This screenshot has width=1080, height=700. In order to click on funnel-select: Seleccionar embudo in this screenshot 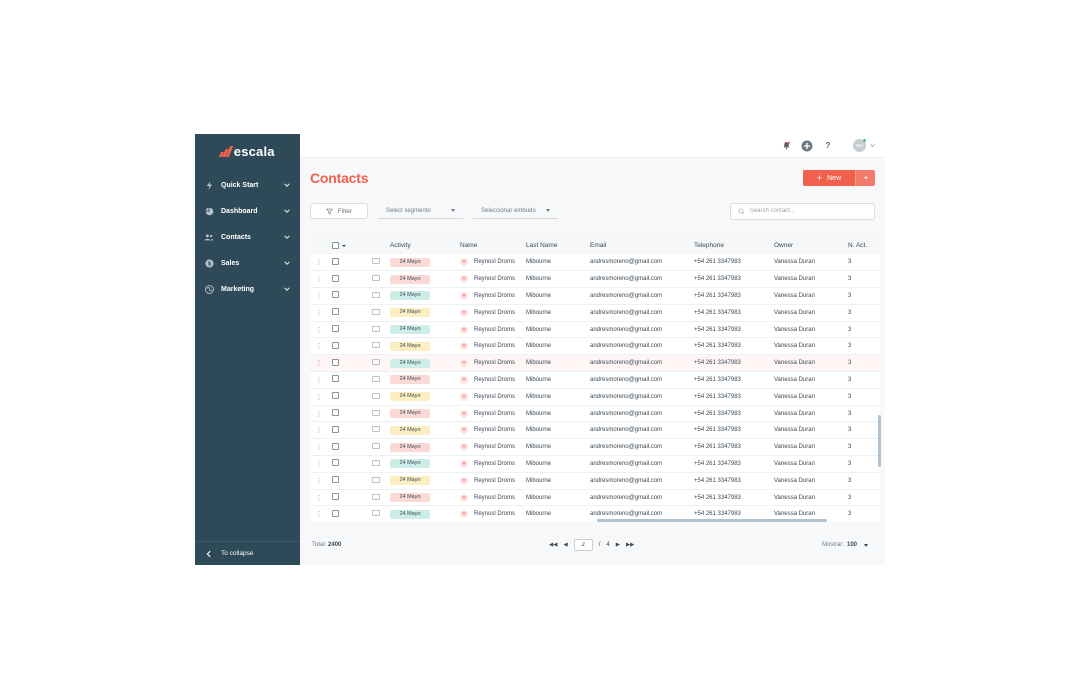, I will do `click(515, 211)`.